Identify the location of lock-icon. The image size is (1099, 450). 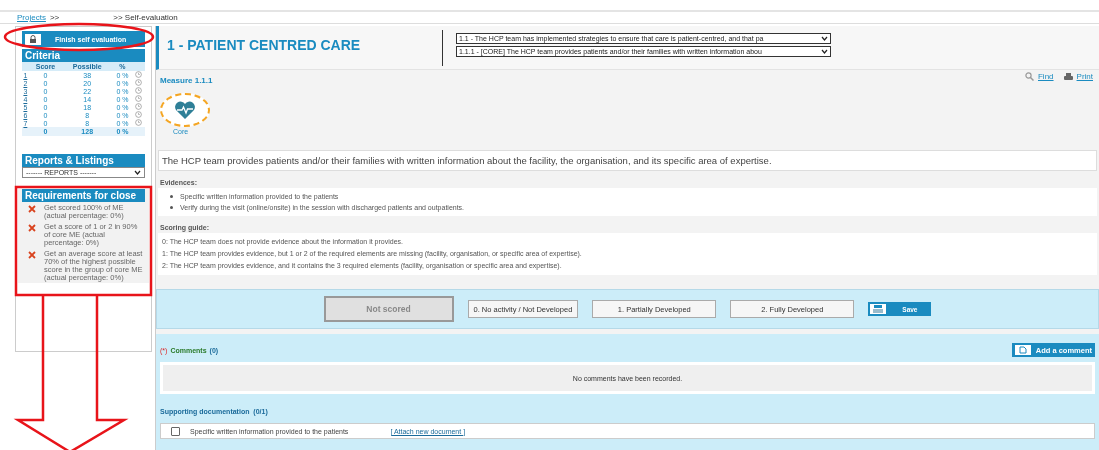
(33, 39).